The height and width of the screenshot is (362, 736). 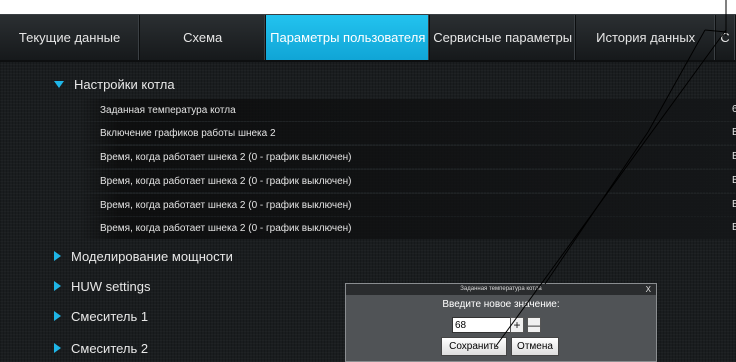 I want to click on dialog-titlebar: Заданная температура котла X, so click(x=501, y=289).